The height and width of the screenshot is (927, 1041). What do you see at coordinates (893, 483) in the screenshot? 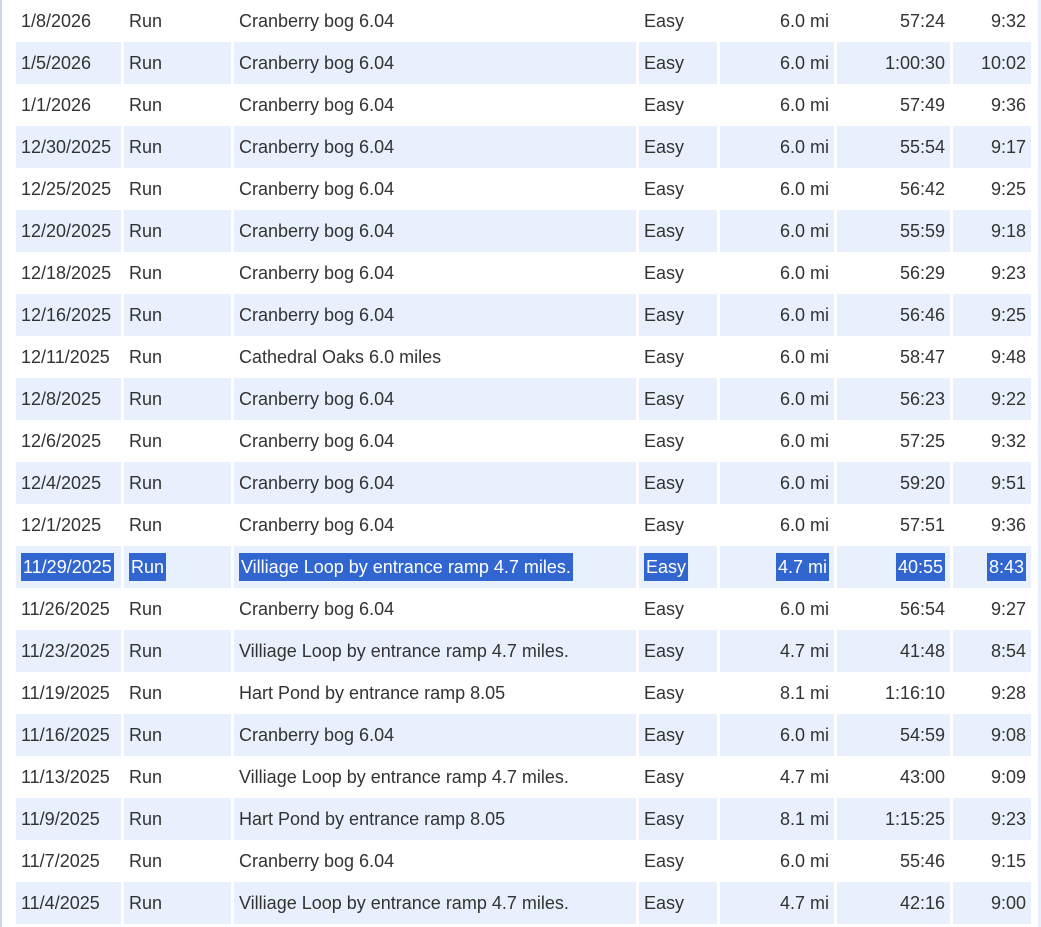
I see `activity-time-cell: 59:20` at bounding box center [893, 483].